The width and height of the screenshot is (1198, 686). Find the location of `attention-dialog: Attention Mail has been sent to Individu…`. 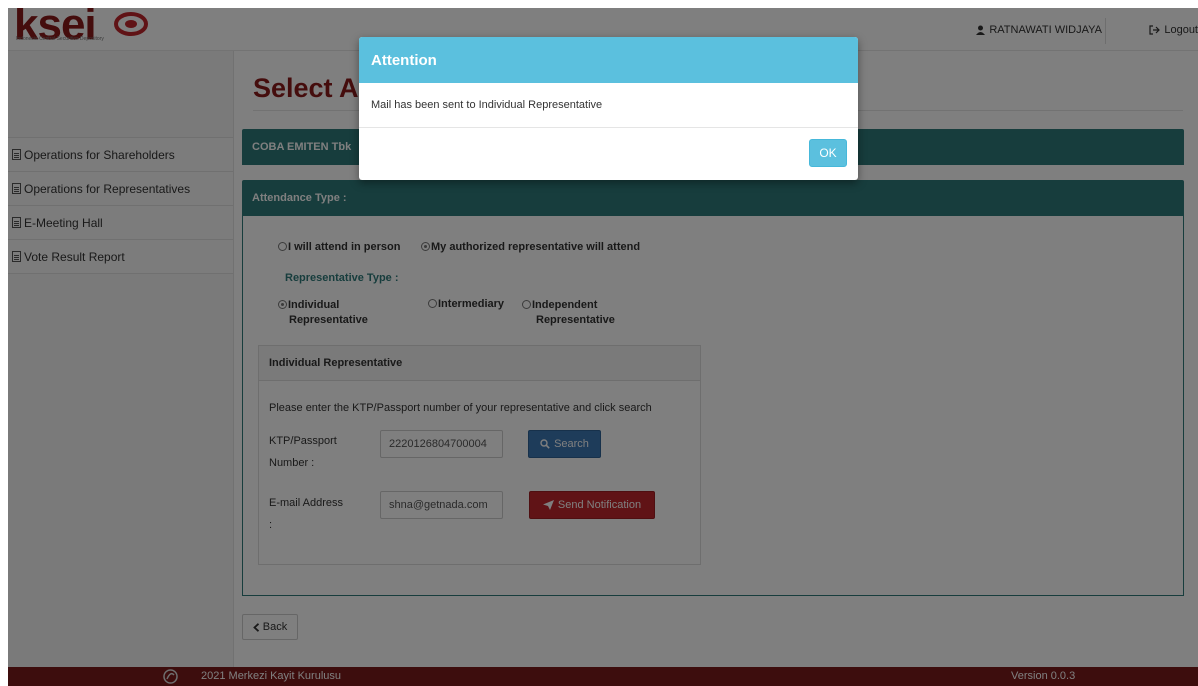

attention-dialog: Attention Mail has been sent to Individu… is located at coordinates (608, 108).